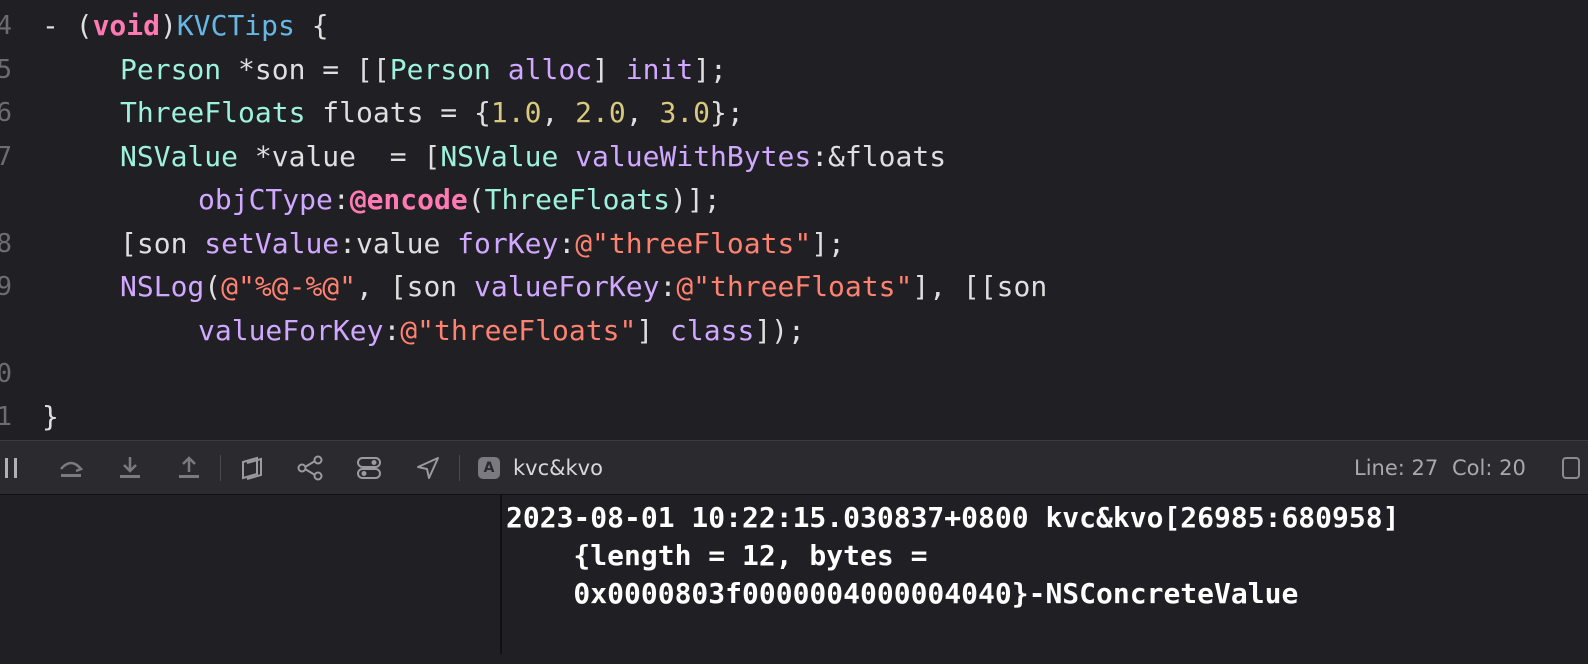 The height and width of the screenshot is (664, 1588). Describe the element at coordinates (712, 330) in the screenshot. I see `code-token: class` at that location.